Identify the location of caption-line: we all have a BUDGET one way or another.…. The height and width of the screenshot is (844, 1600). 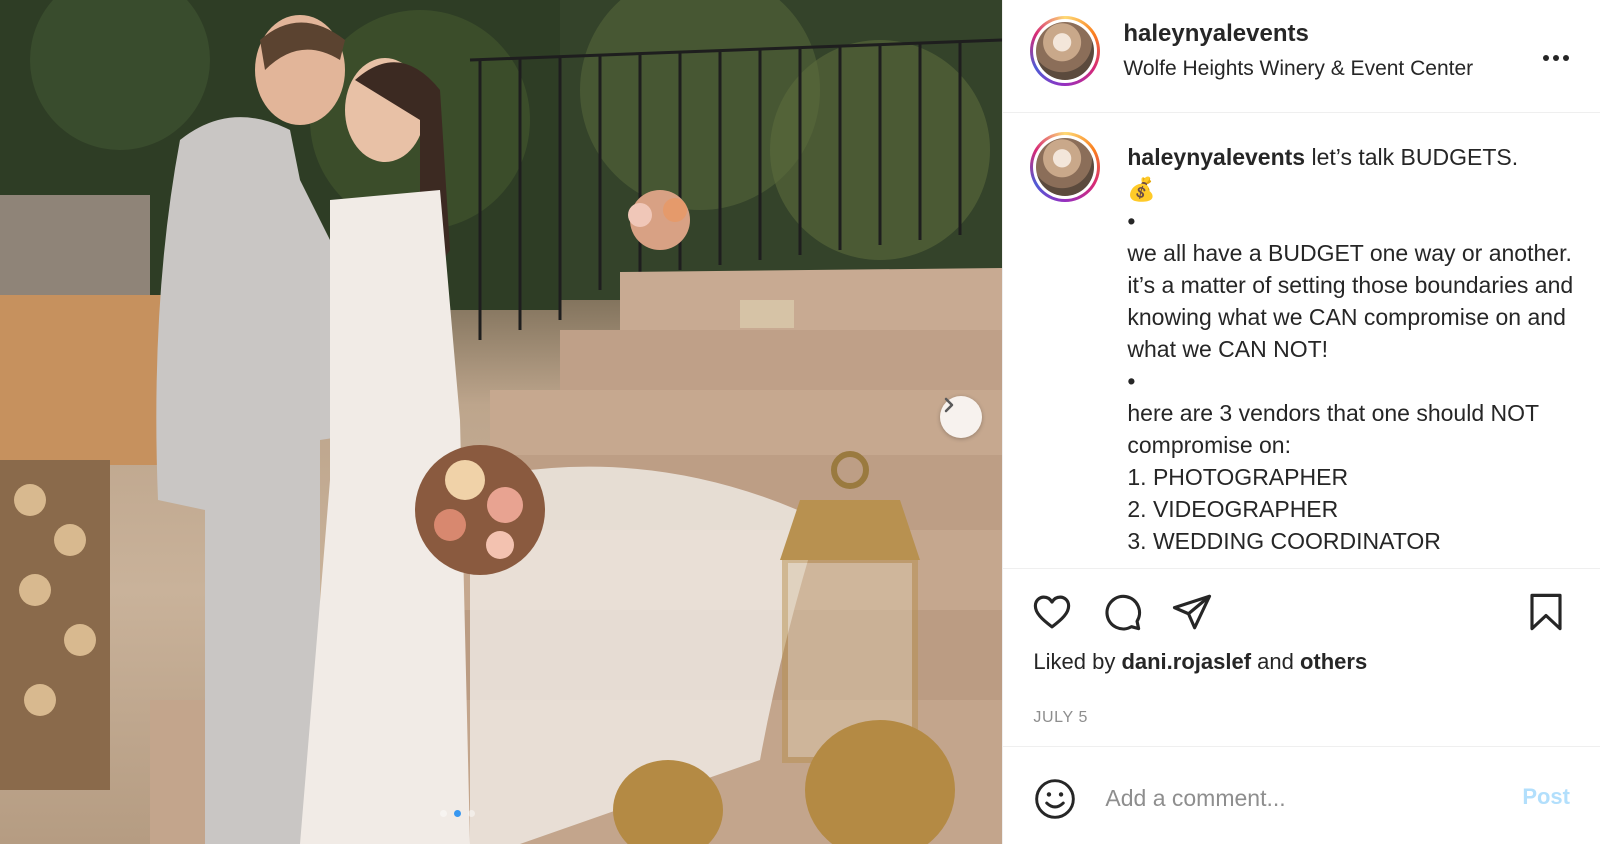
(1353, 301).